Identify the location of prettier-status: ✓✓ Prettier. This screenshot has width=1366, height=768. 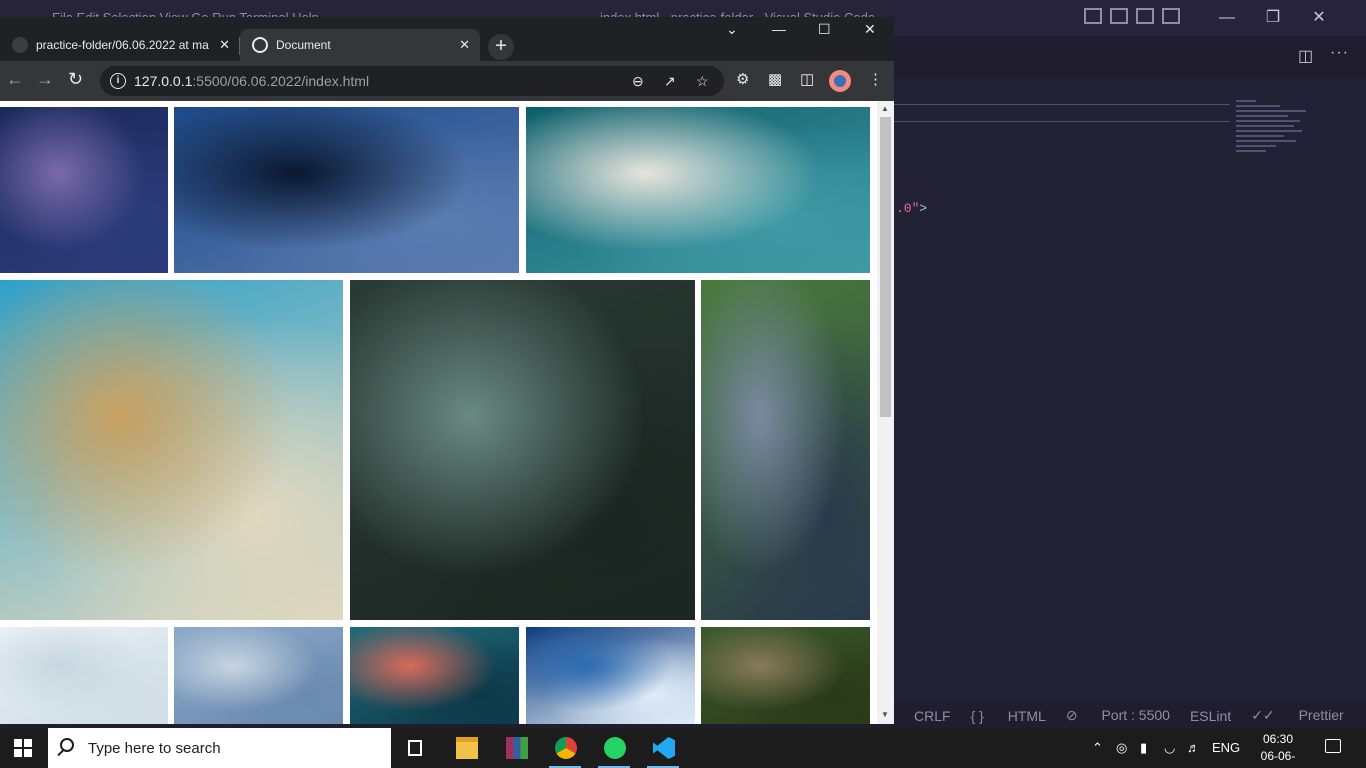
(1297, 715).